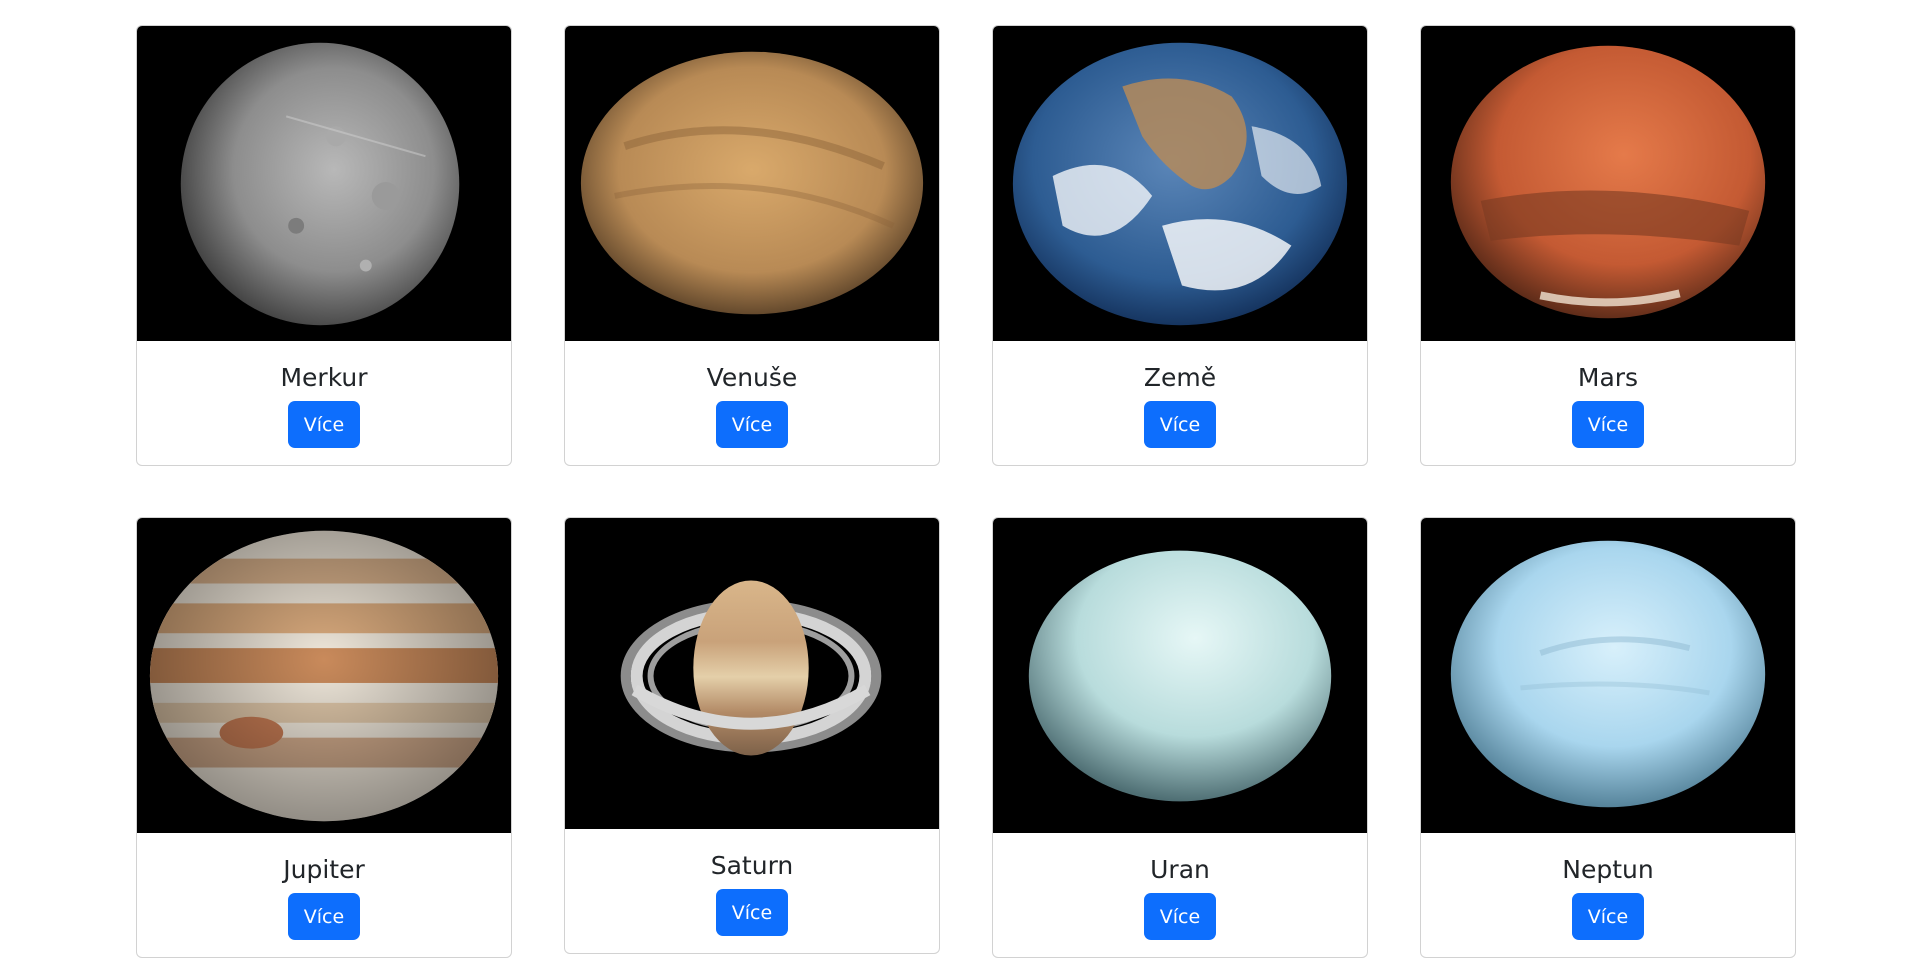 The image size is (1920, 975). What do you see at coordinates (324, 675) in the screenshot?
I see `jupiter-image` at bounding box center [324, 675].